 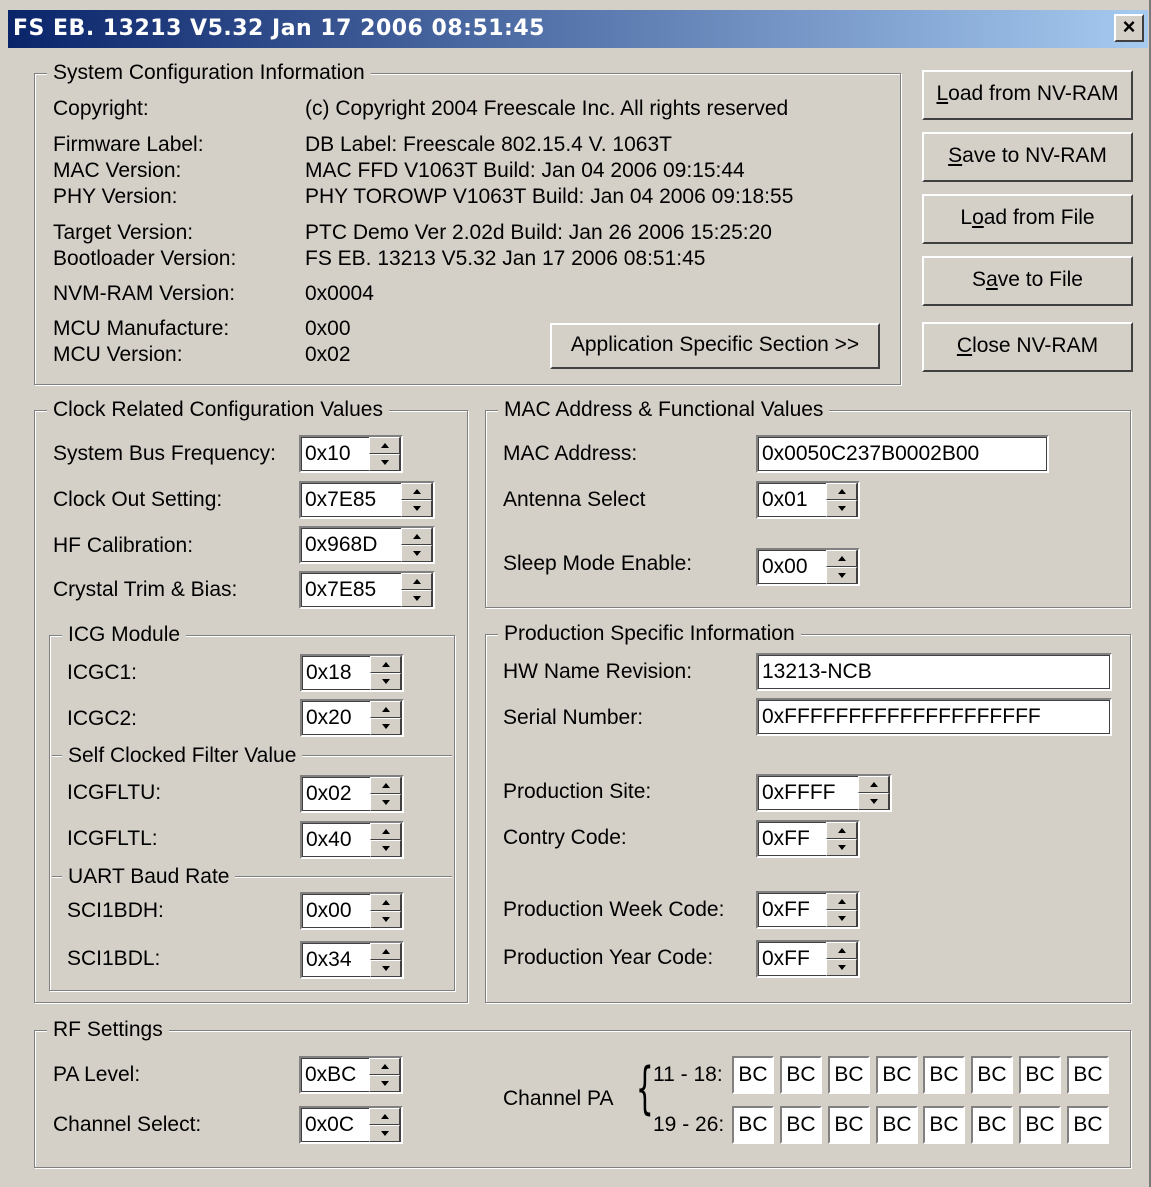 I want to click on icgfltl-spinner, so click(x=385, y=840).